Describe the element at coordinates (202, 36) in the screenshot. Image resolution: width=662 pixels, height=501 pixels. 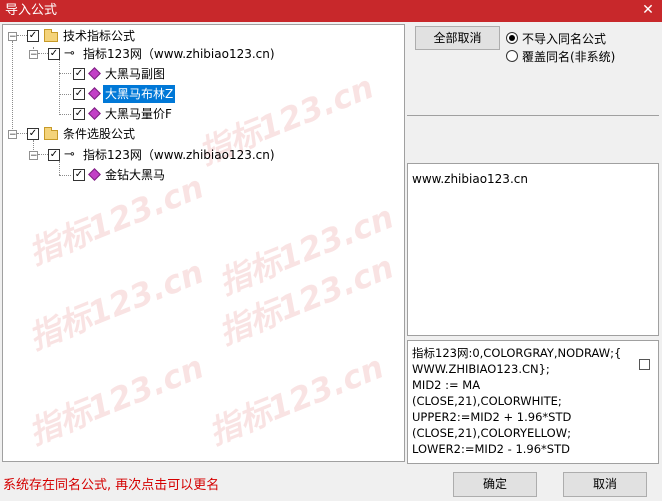
I see `tree-item-technical-formulas: − ✓ 技术指标公式` at that location.